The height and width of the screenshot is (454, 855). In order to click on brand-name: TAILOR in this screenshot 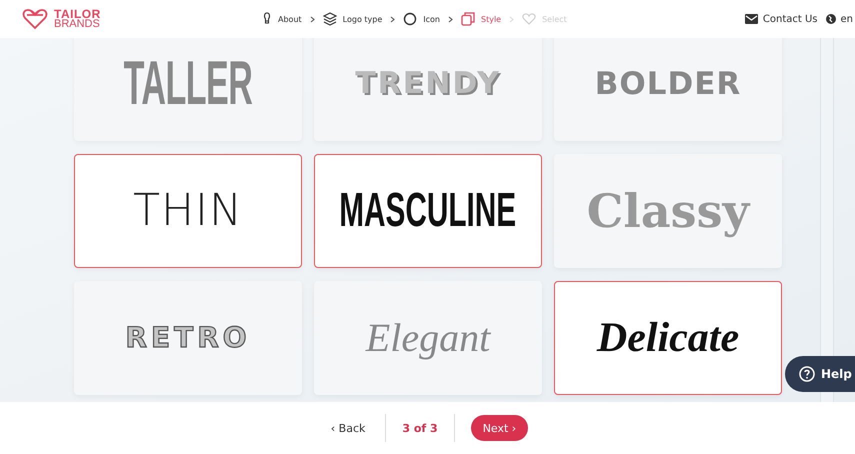, I will do `click(77, 14)`.